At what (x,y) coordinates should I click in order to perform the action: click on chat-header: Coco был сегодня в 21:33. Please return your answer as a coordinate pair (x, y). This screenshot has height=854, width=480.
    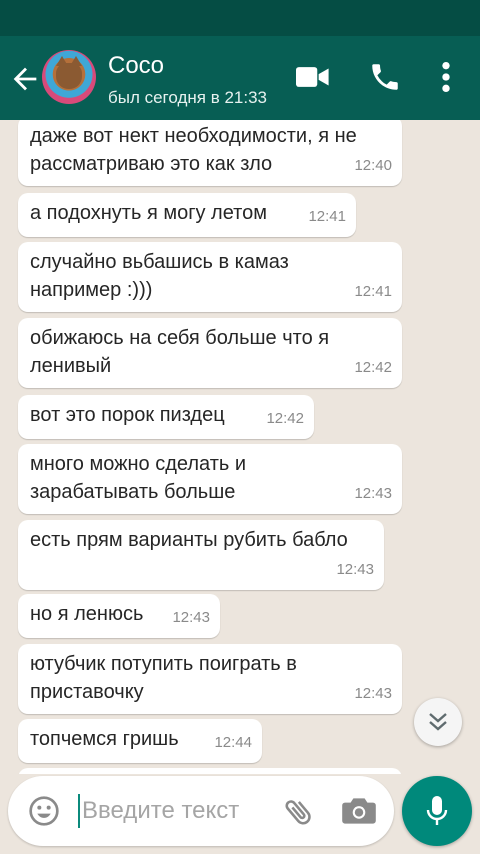
    Looking at the image, I should click on (240, 78).